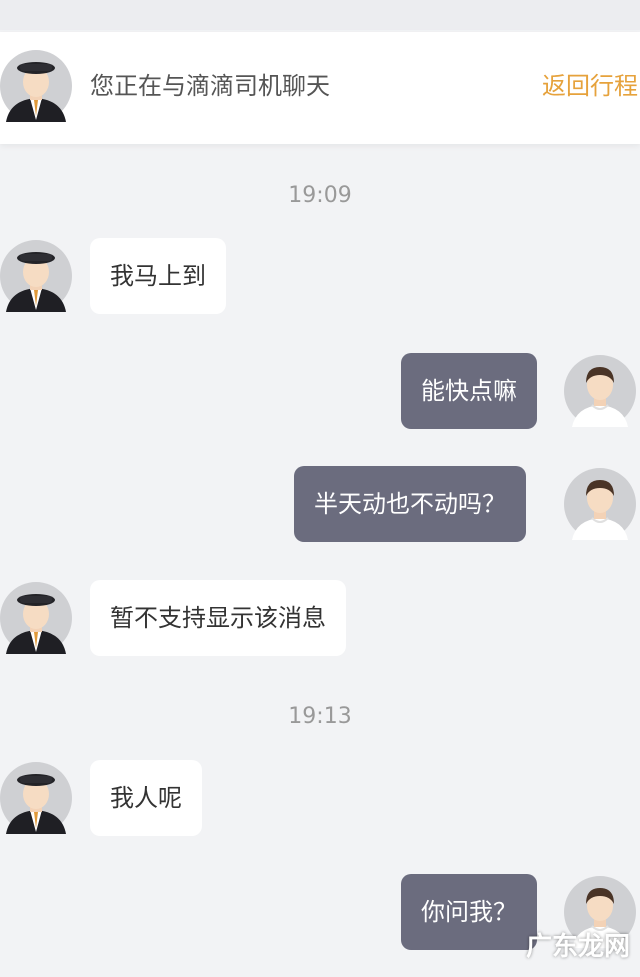  What do you see at coordinates (590, 86) in the screenshot?
I see `back-to-trip-link: 返回行程` at bounding box center [590, 86].